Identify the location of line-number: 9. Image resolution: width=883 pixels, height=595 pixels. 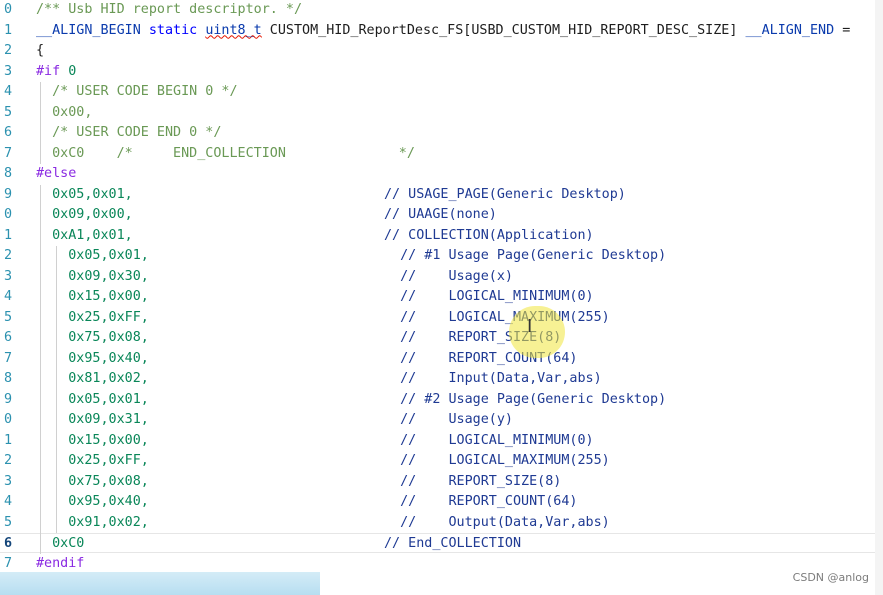
(7, 194).